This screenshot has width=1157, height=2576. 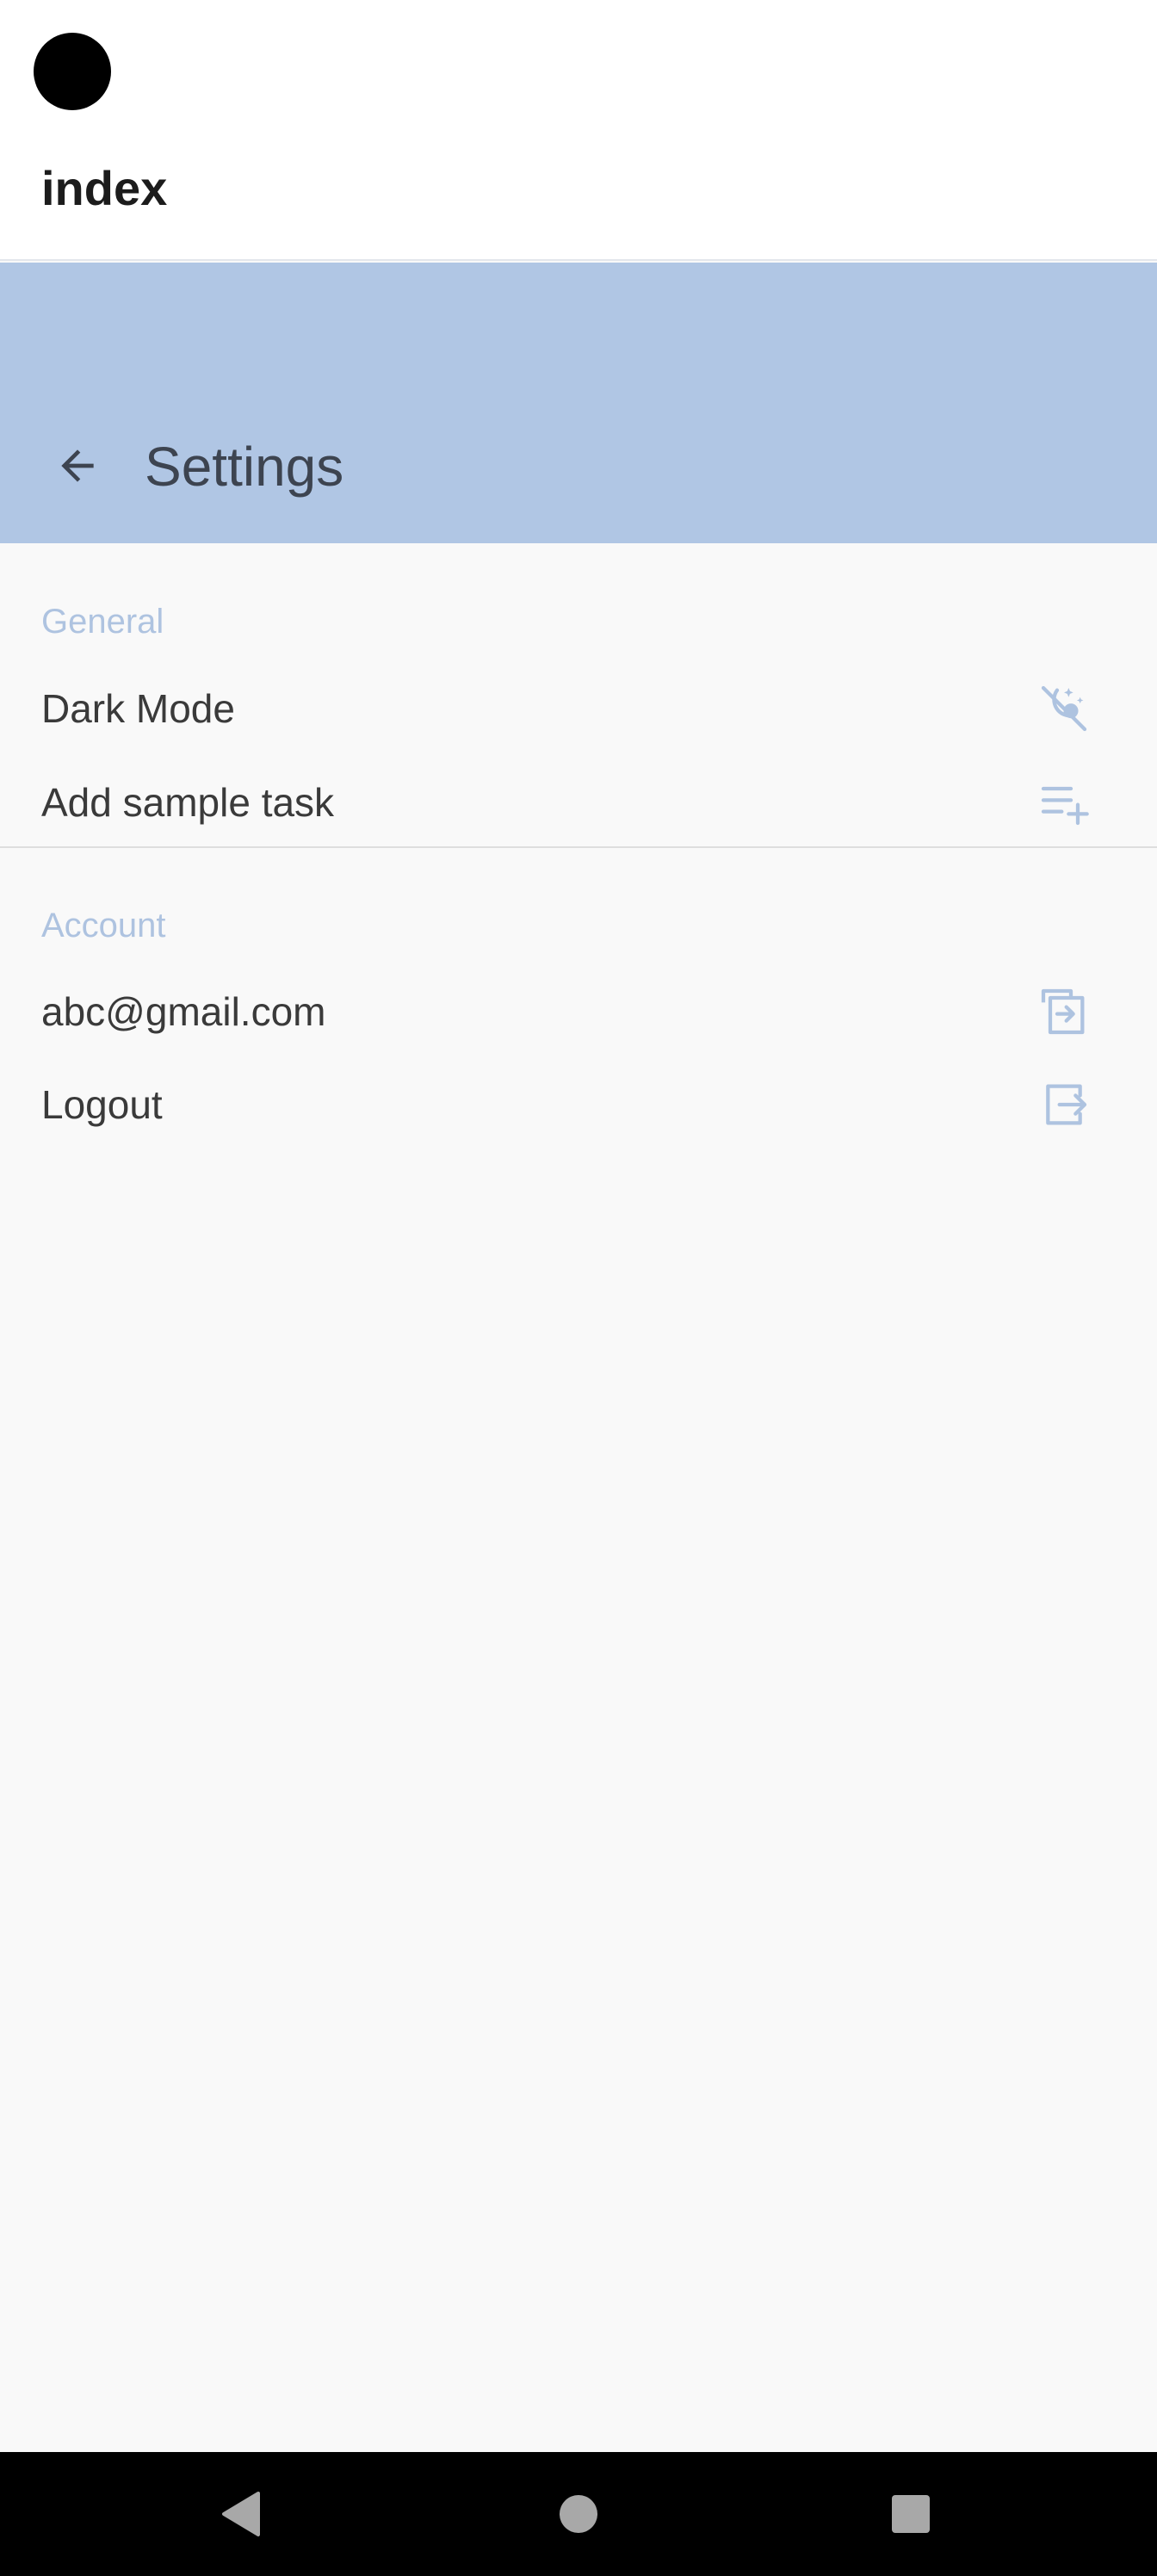 I want to click on app-bar: Settings, so click(x=579, y=403).